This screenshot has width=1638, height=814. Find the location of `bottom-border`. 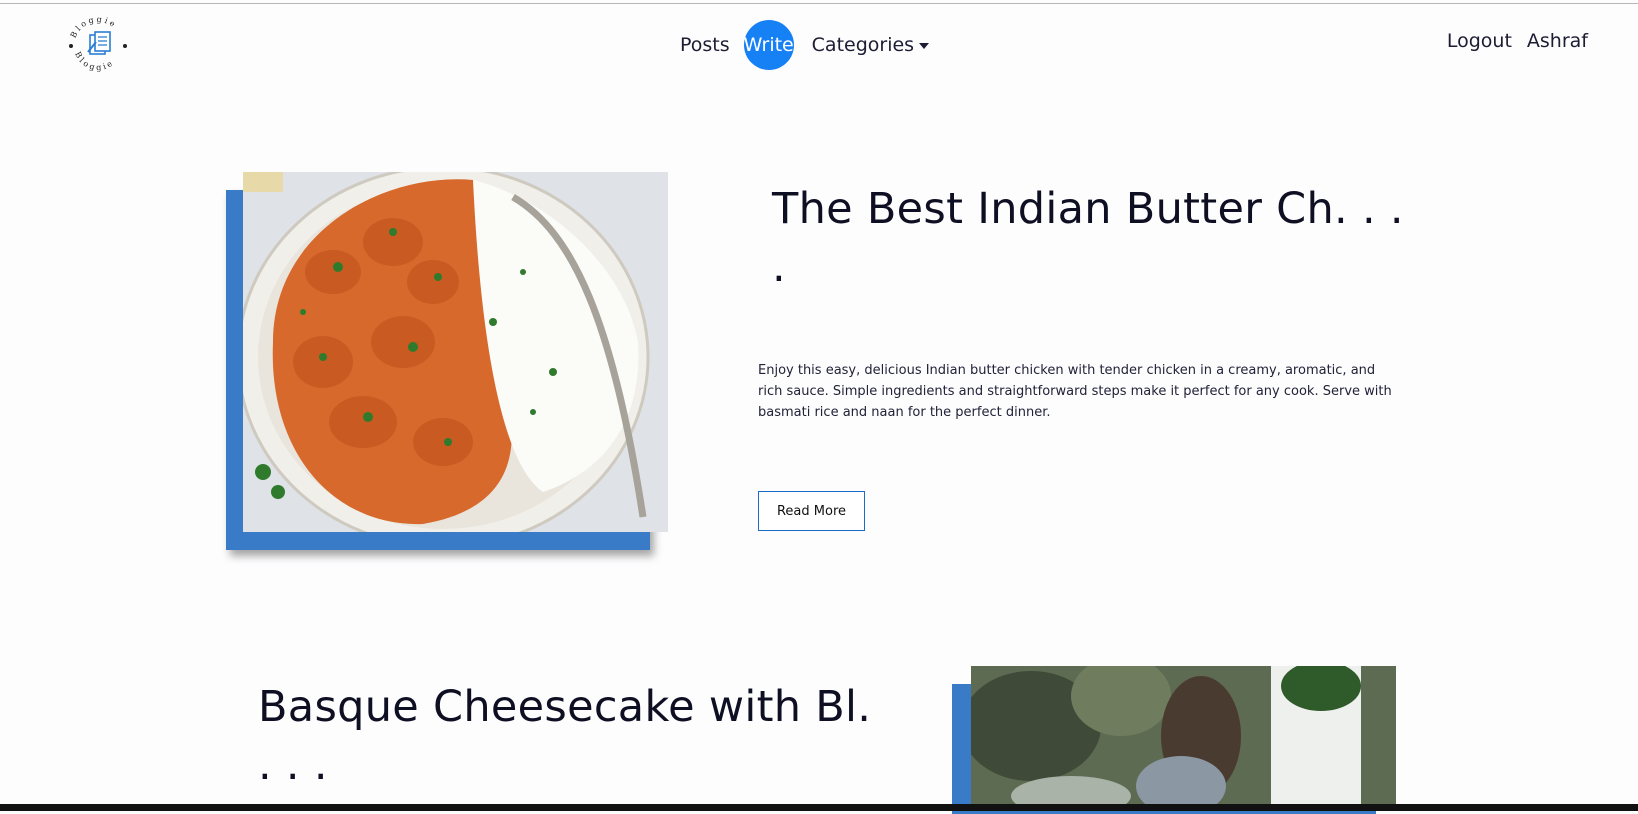

bottom-border is located at coordinates (819, 807).